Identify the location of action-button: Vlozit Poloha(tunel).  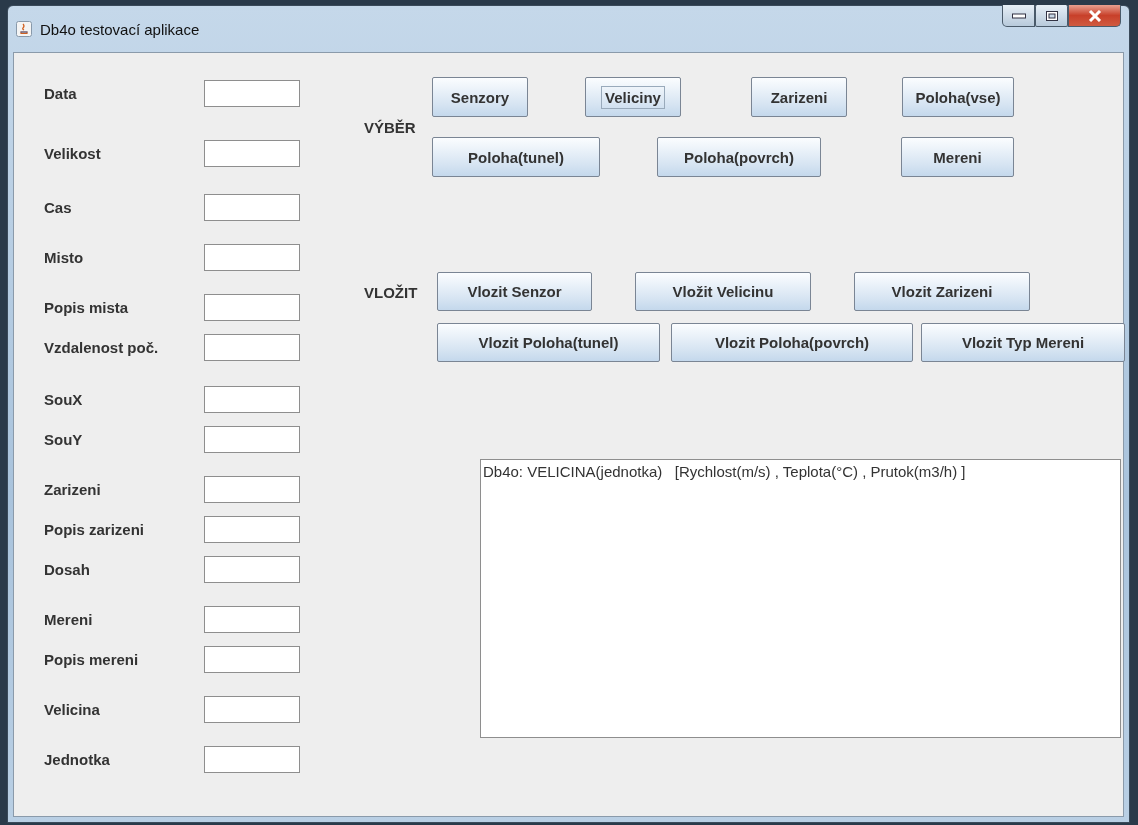
(548, 342).